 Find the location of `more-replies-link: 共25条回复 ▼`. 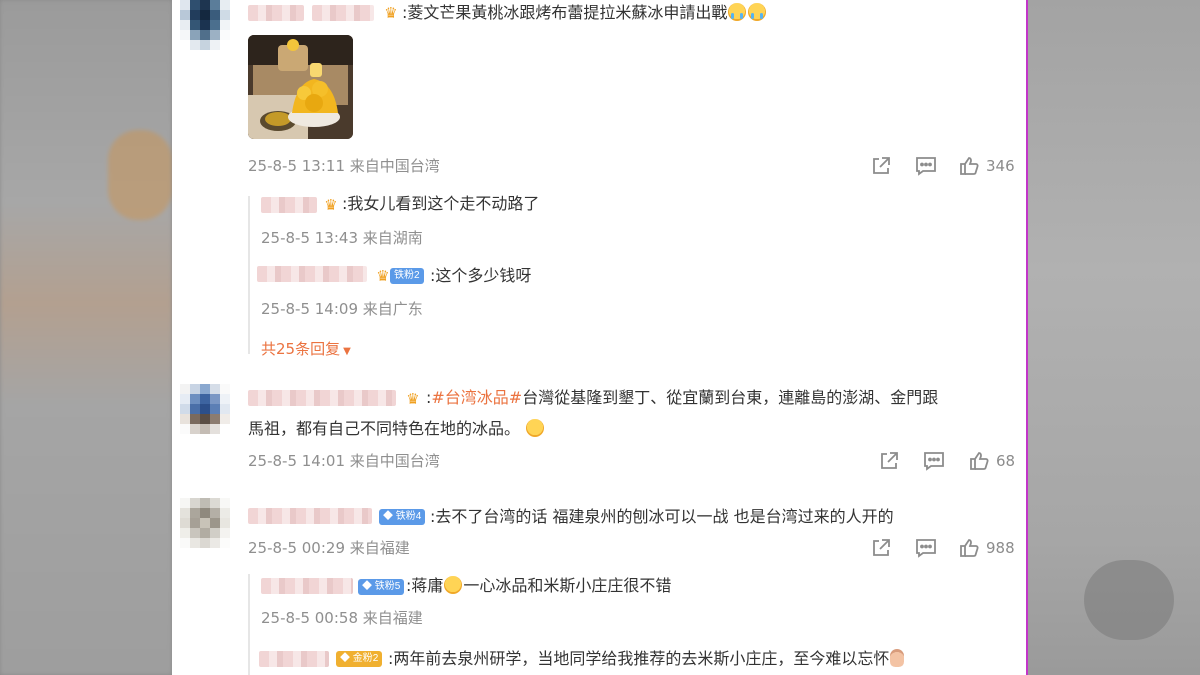

more-replies-link: 共25条回复 ▼ is located at coordinates (306, 350).